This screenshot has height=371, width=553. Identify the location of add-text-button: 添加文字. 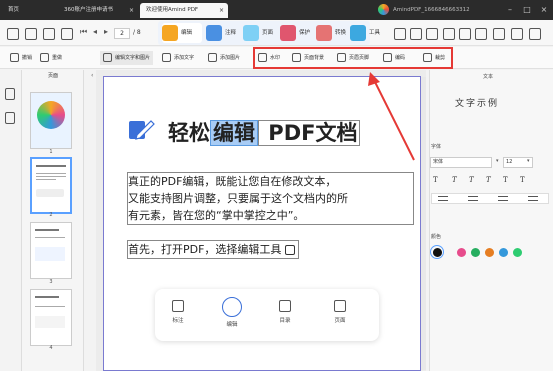
(178, 58).